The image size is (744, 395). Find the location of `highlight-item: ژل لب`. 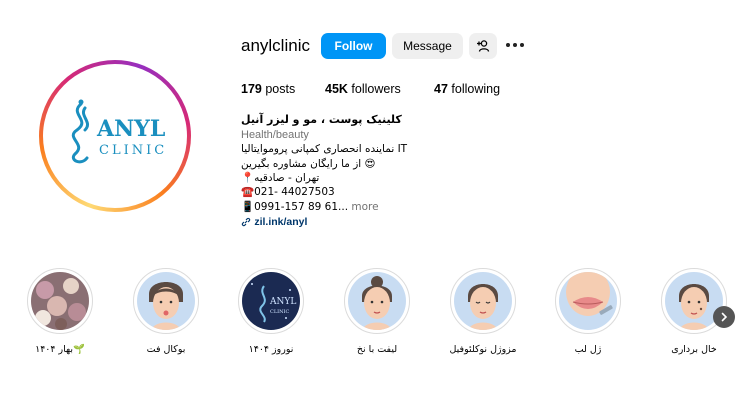

highlight-item: ژل لب is located at coordinates (588, 311).